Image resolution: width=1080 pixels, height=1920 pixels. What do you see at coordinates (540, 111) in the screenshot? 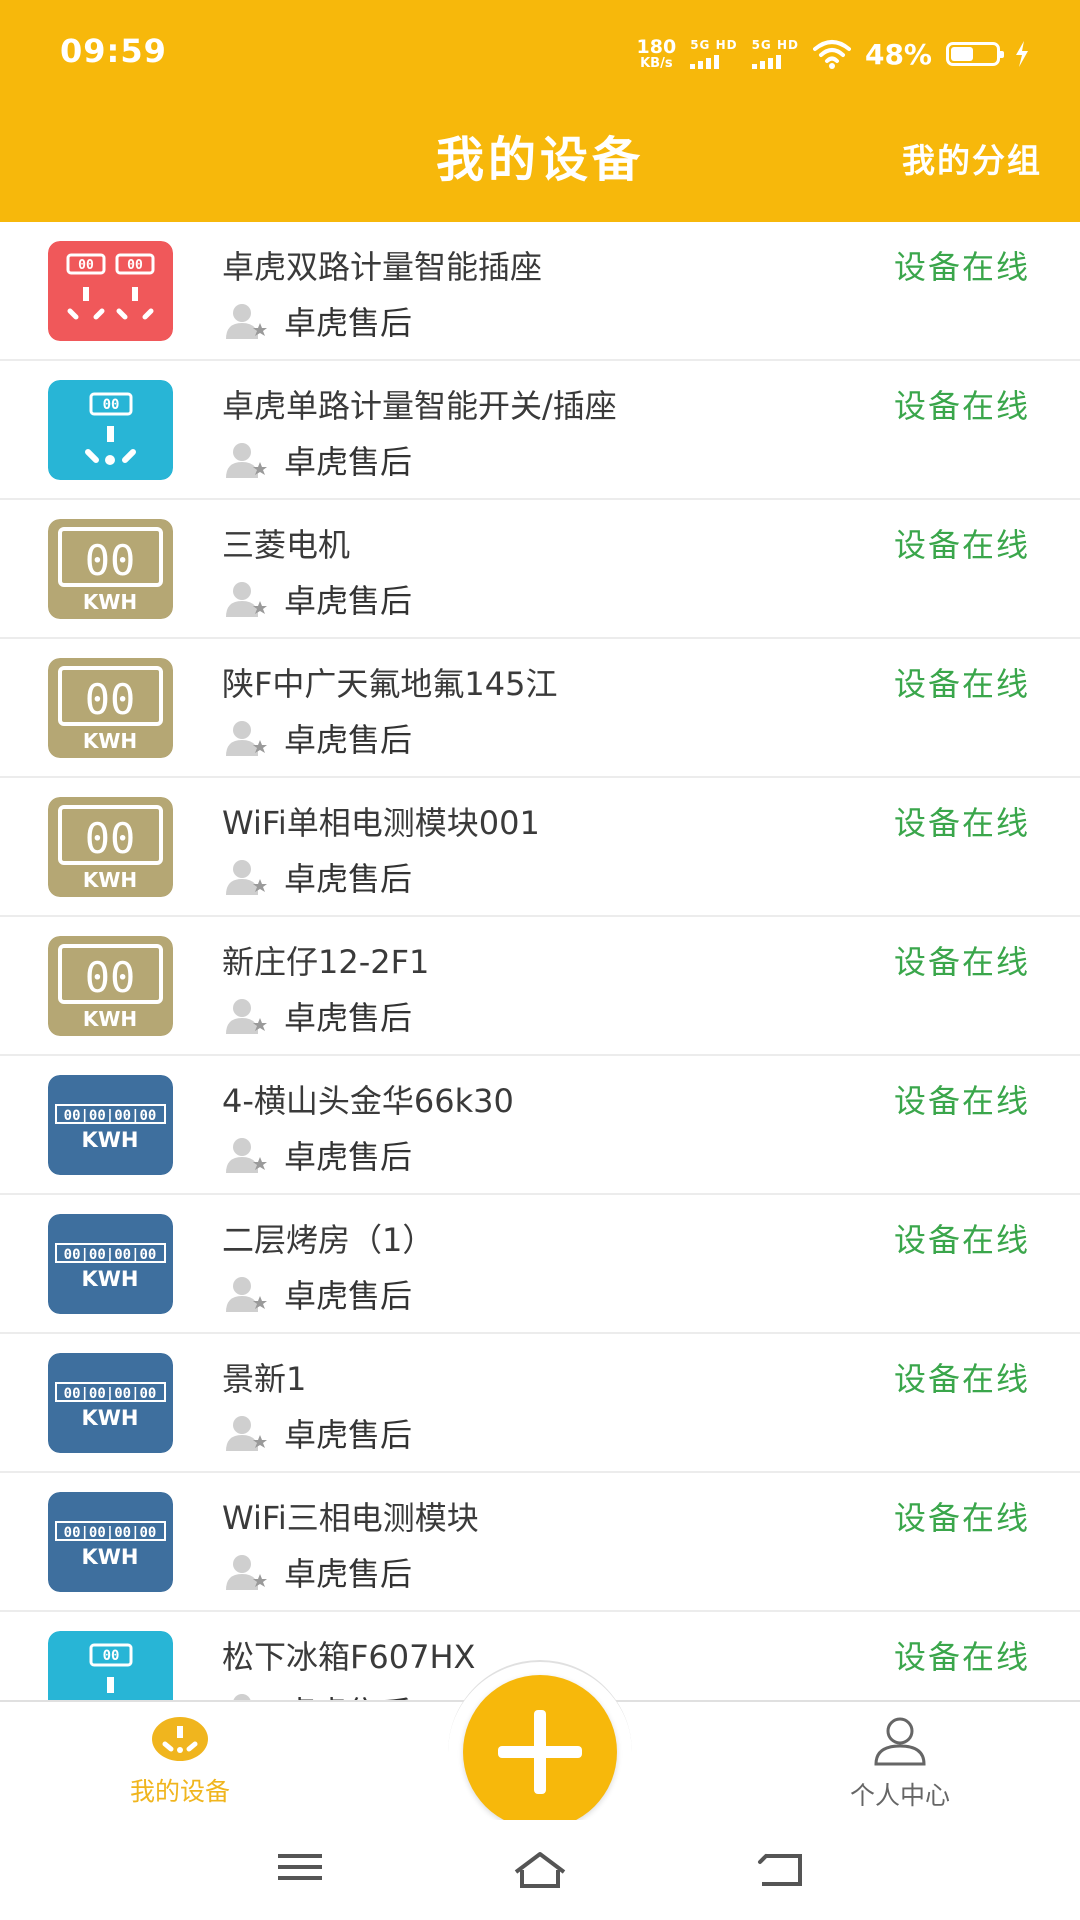
I see `app-header: 09:59 180 KB/s 5G HD 5G HD 48% 我的设备 我的分组` at bounding box center [540, 111].